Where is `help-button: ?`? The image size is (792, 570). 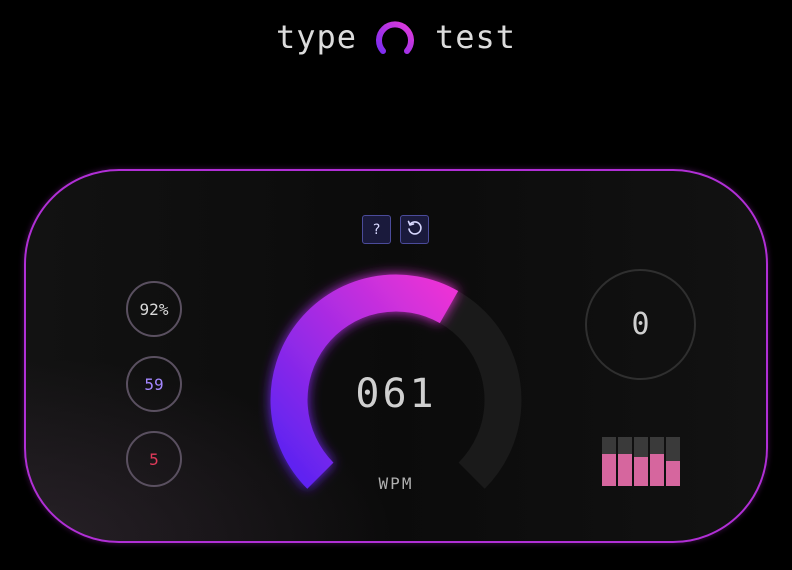 help-button: ? is located at coordinates (376, 229).